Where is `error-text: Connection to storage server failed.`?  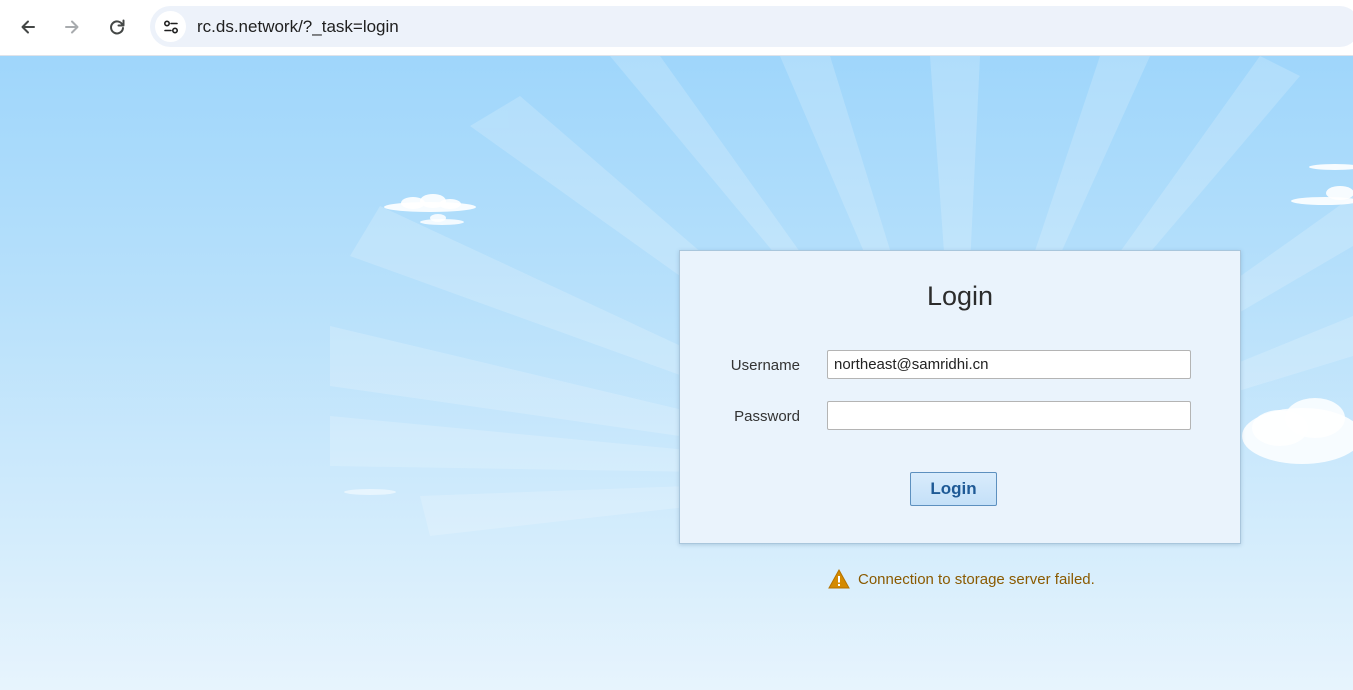 error-text: Connection to storage server failed. is located at coordinates (976, 579).